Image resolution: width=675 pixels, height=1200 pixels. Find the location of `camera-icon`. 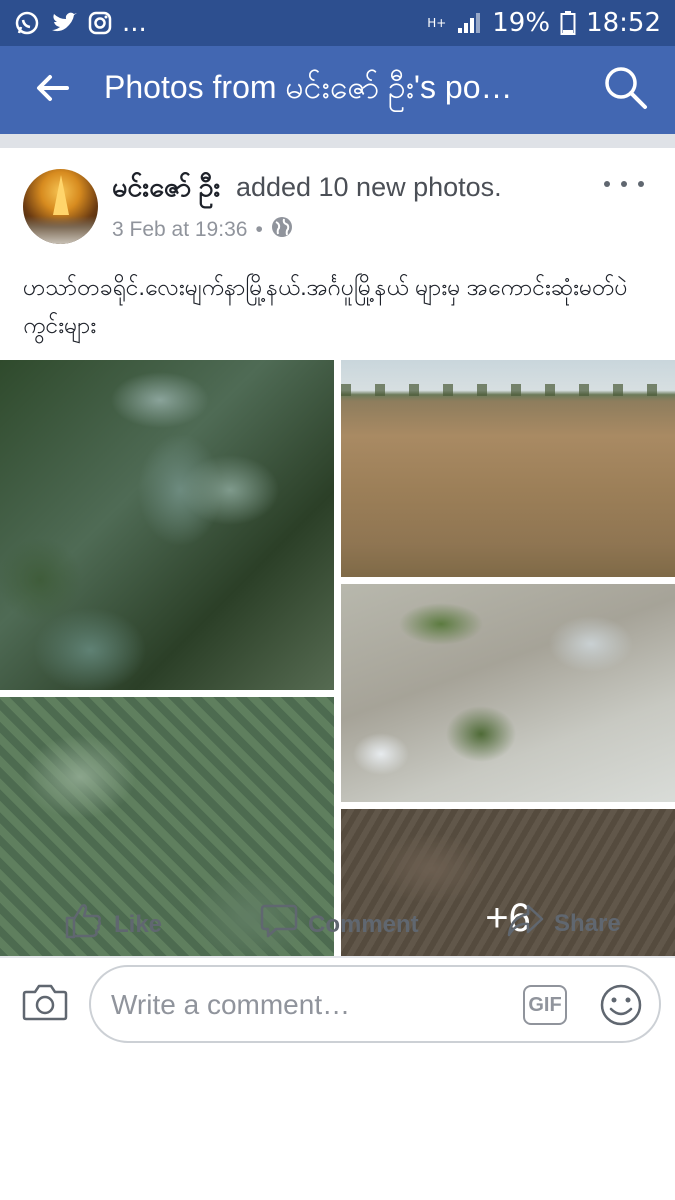

camera-icon is located at coordinates (45, 1005).